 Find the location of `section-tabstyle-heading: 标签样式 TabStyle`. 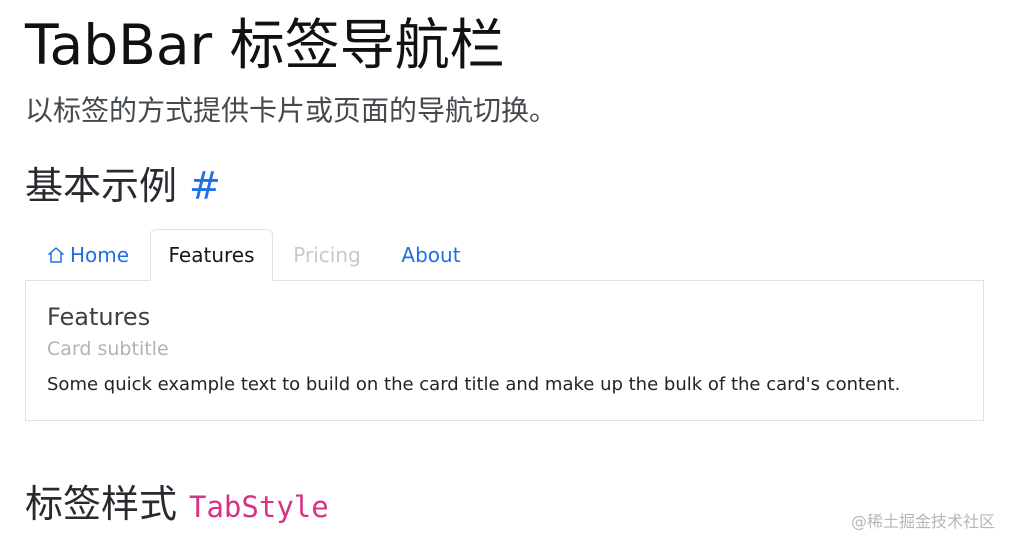

section-tabstyle-heading: 标签样式 TabStyle is located at coordinates (177, 505).